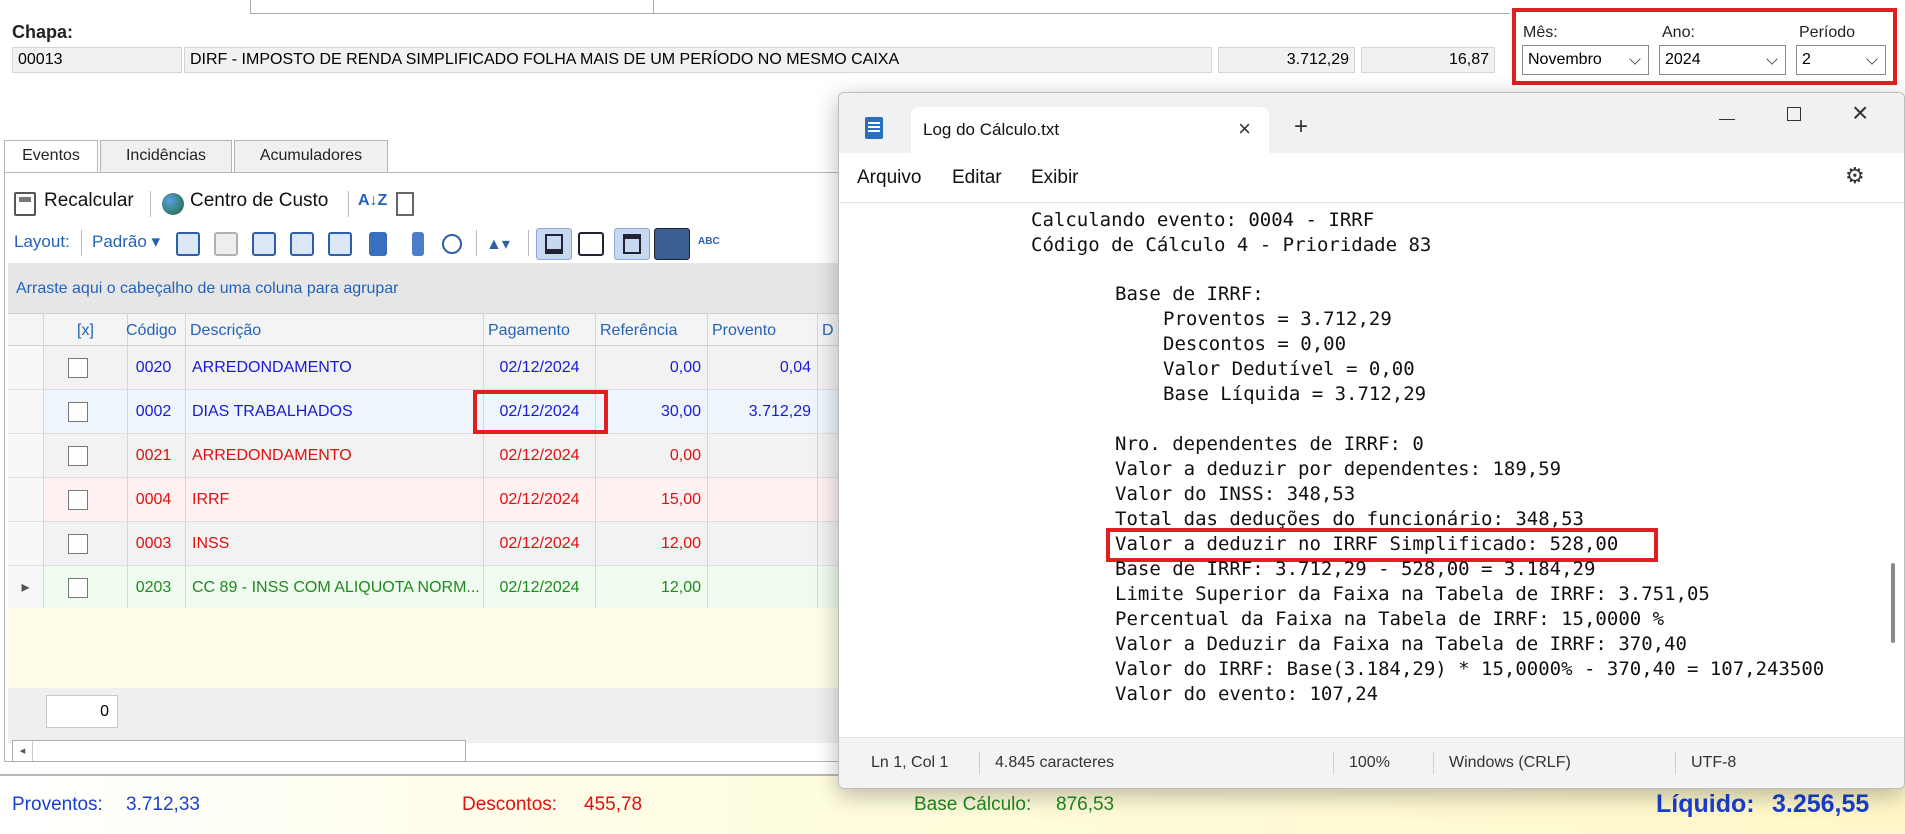  What do you see at coordinates (166, 156) in the screenshot?
I see `tab-incidencias: Incidências` at bounding box center [166, 156].